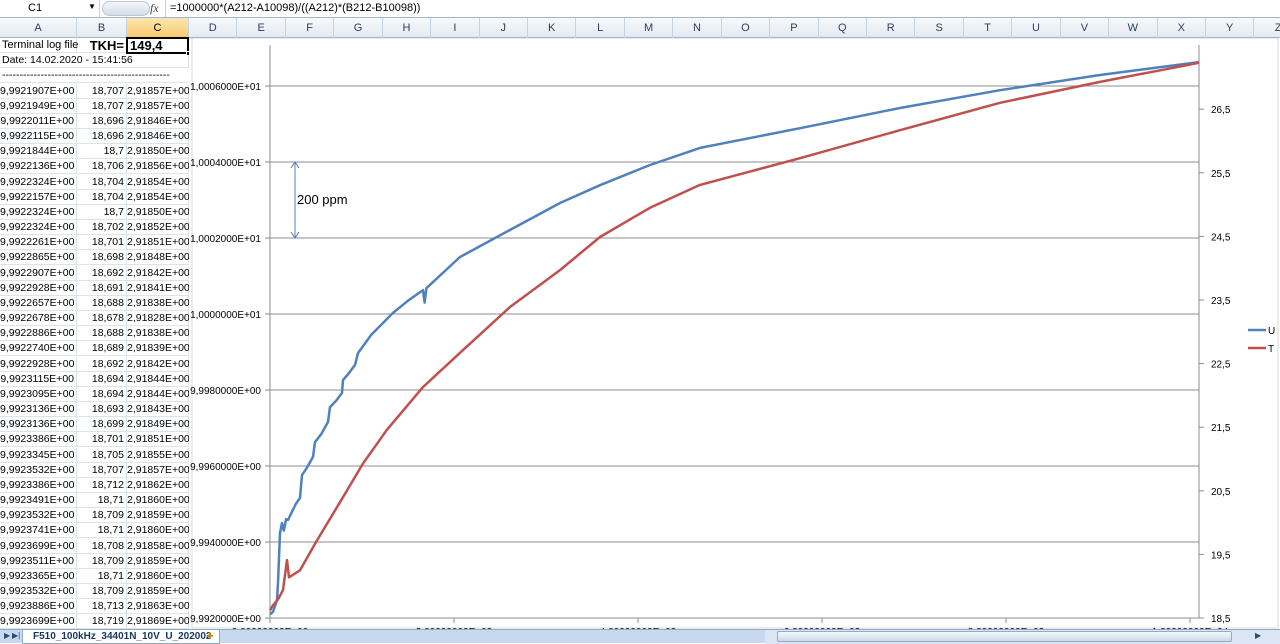 This screenshot has width=1280, height=644. Describe the element at coordinates (939, 28) in the screenshot. I see `column-header-s: S` at that location.